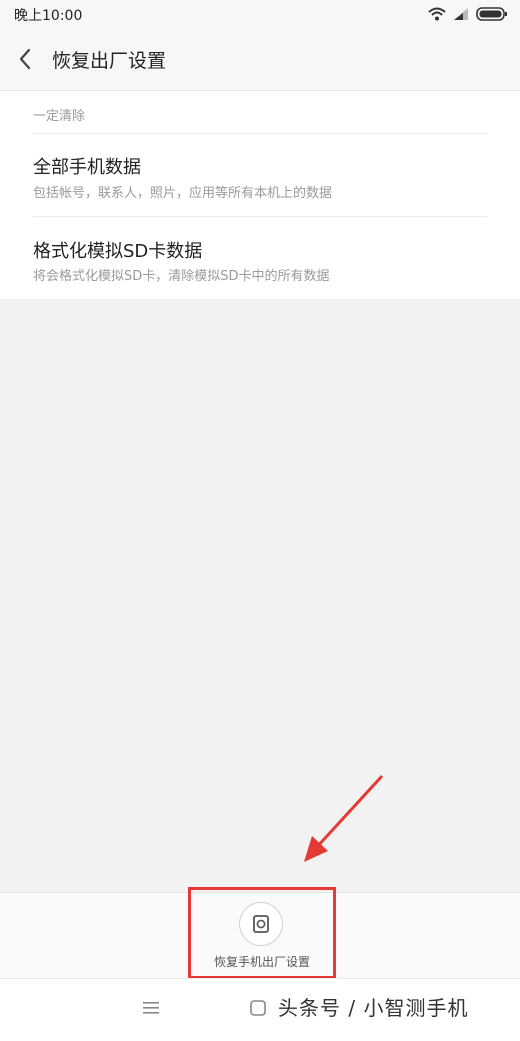  I want to click on section-label: 一定清除, so click(59, 116).